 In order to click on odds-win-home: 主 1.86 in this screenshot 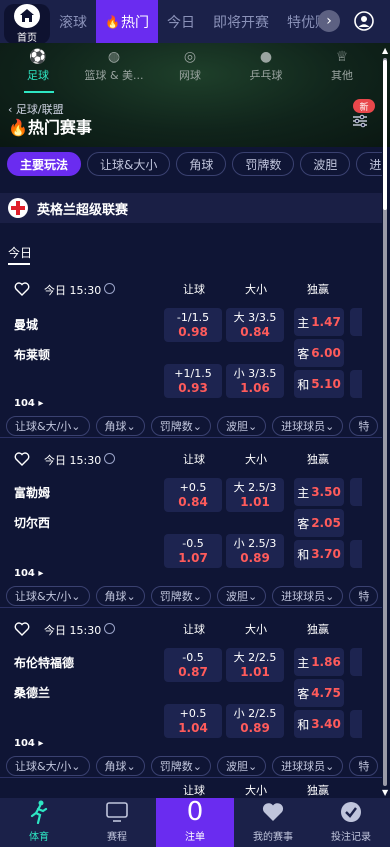, I will do `click(319, 662)`.